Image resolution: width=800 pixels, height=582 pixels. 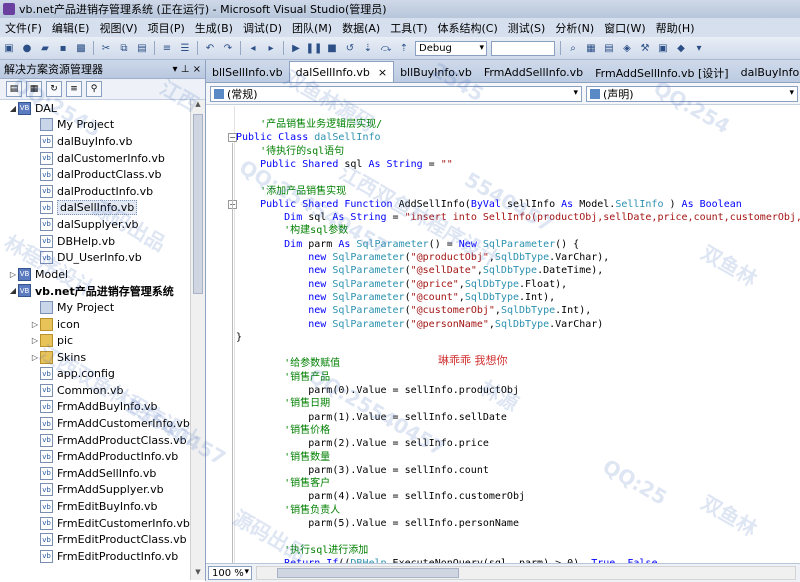 I want to click on tree-item: vb app.config, so click(x=95, y=374).